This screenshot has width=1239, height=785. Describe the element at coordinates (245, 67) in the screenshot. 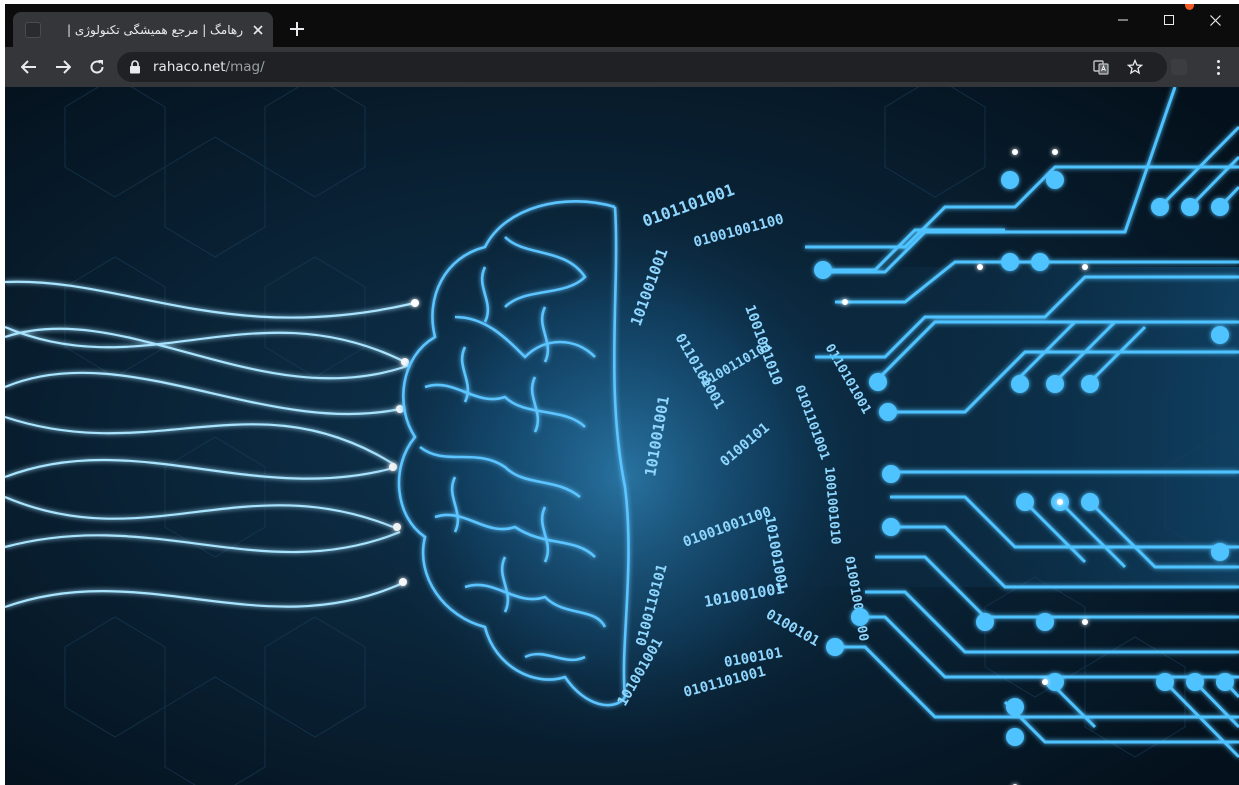

I see `url-path: /mag/` at that location.